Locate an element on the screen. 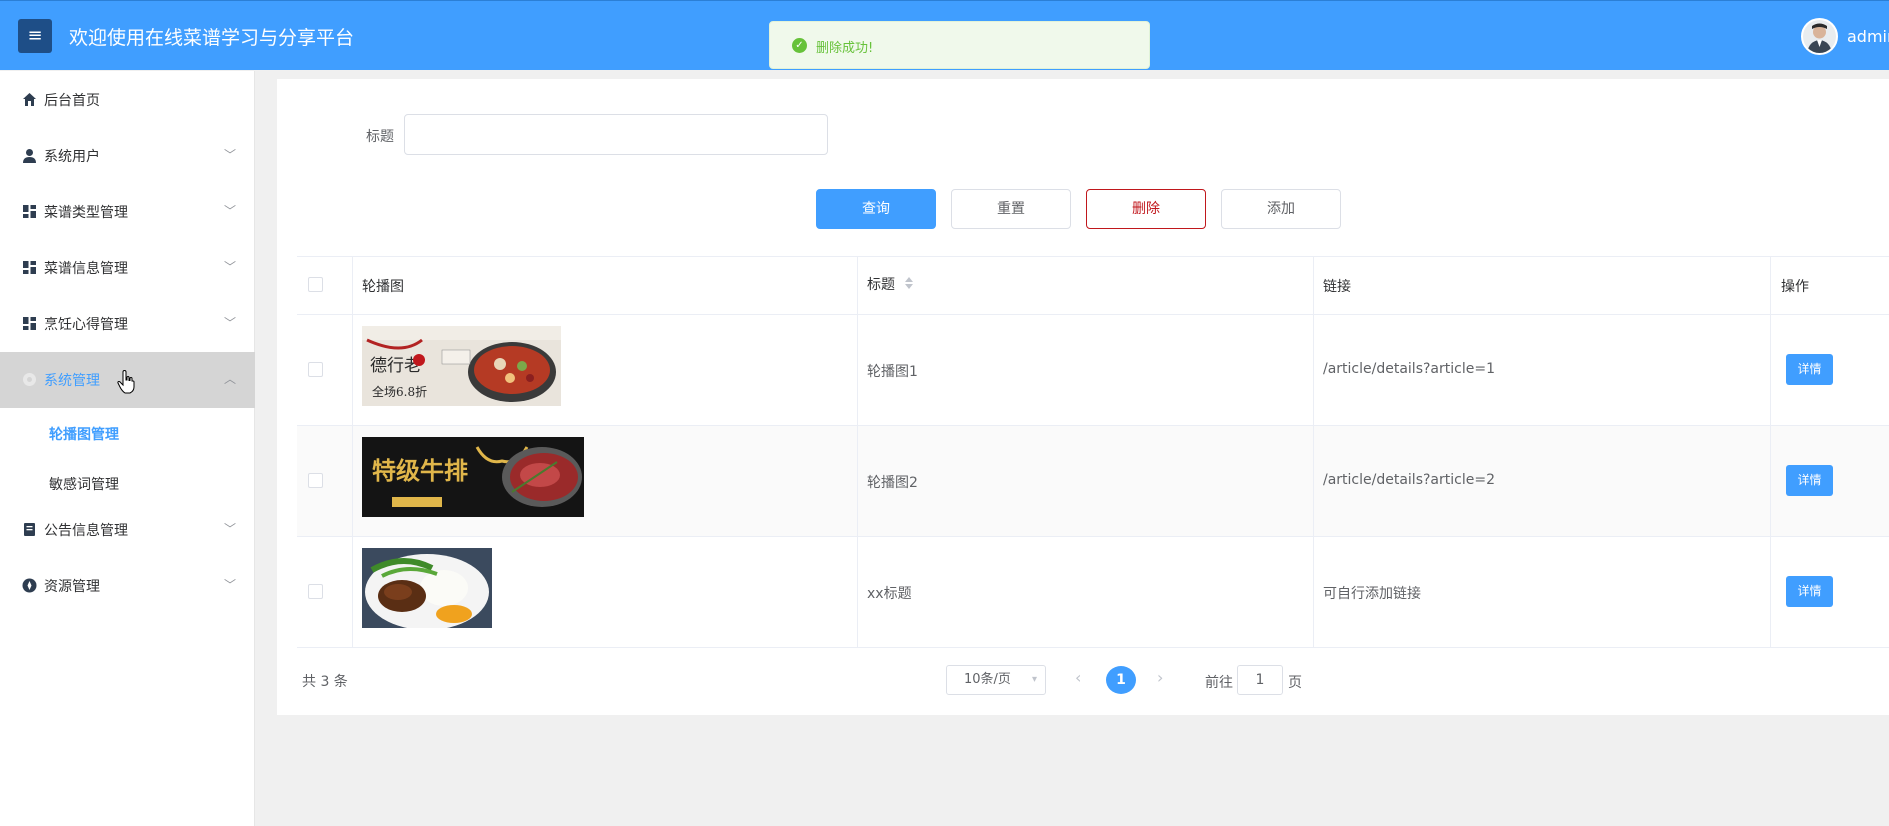 The image size is (1889, 826). app-title: 欢迎使用在线菜谱学习与分享平台 is located at coordinates (212, 38).